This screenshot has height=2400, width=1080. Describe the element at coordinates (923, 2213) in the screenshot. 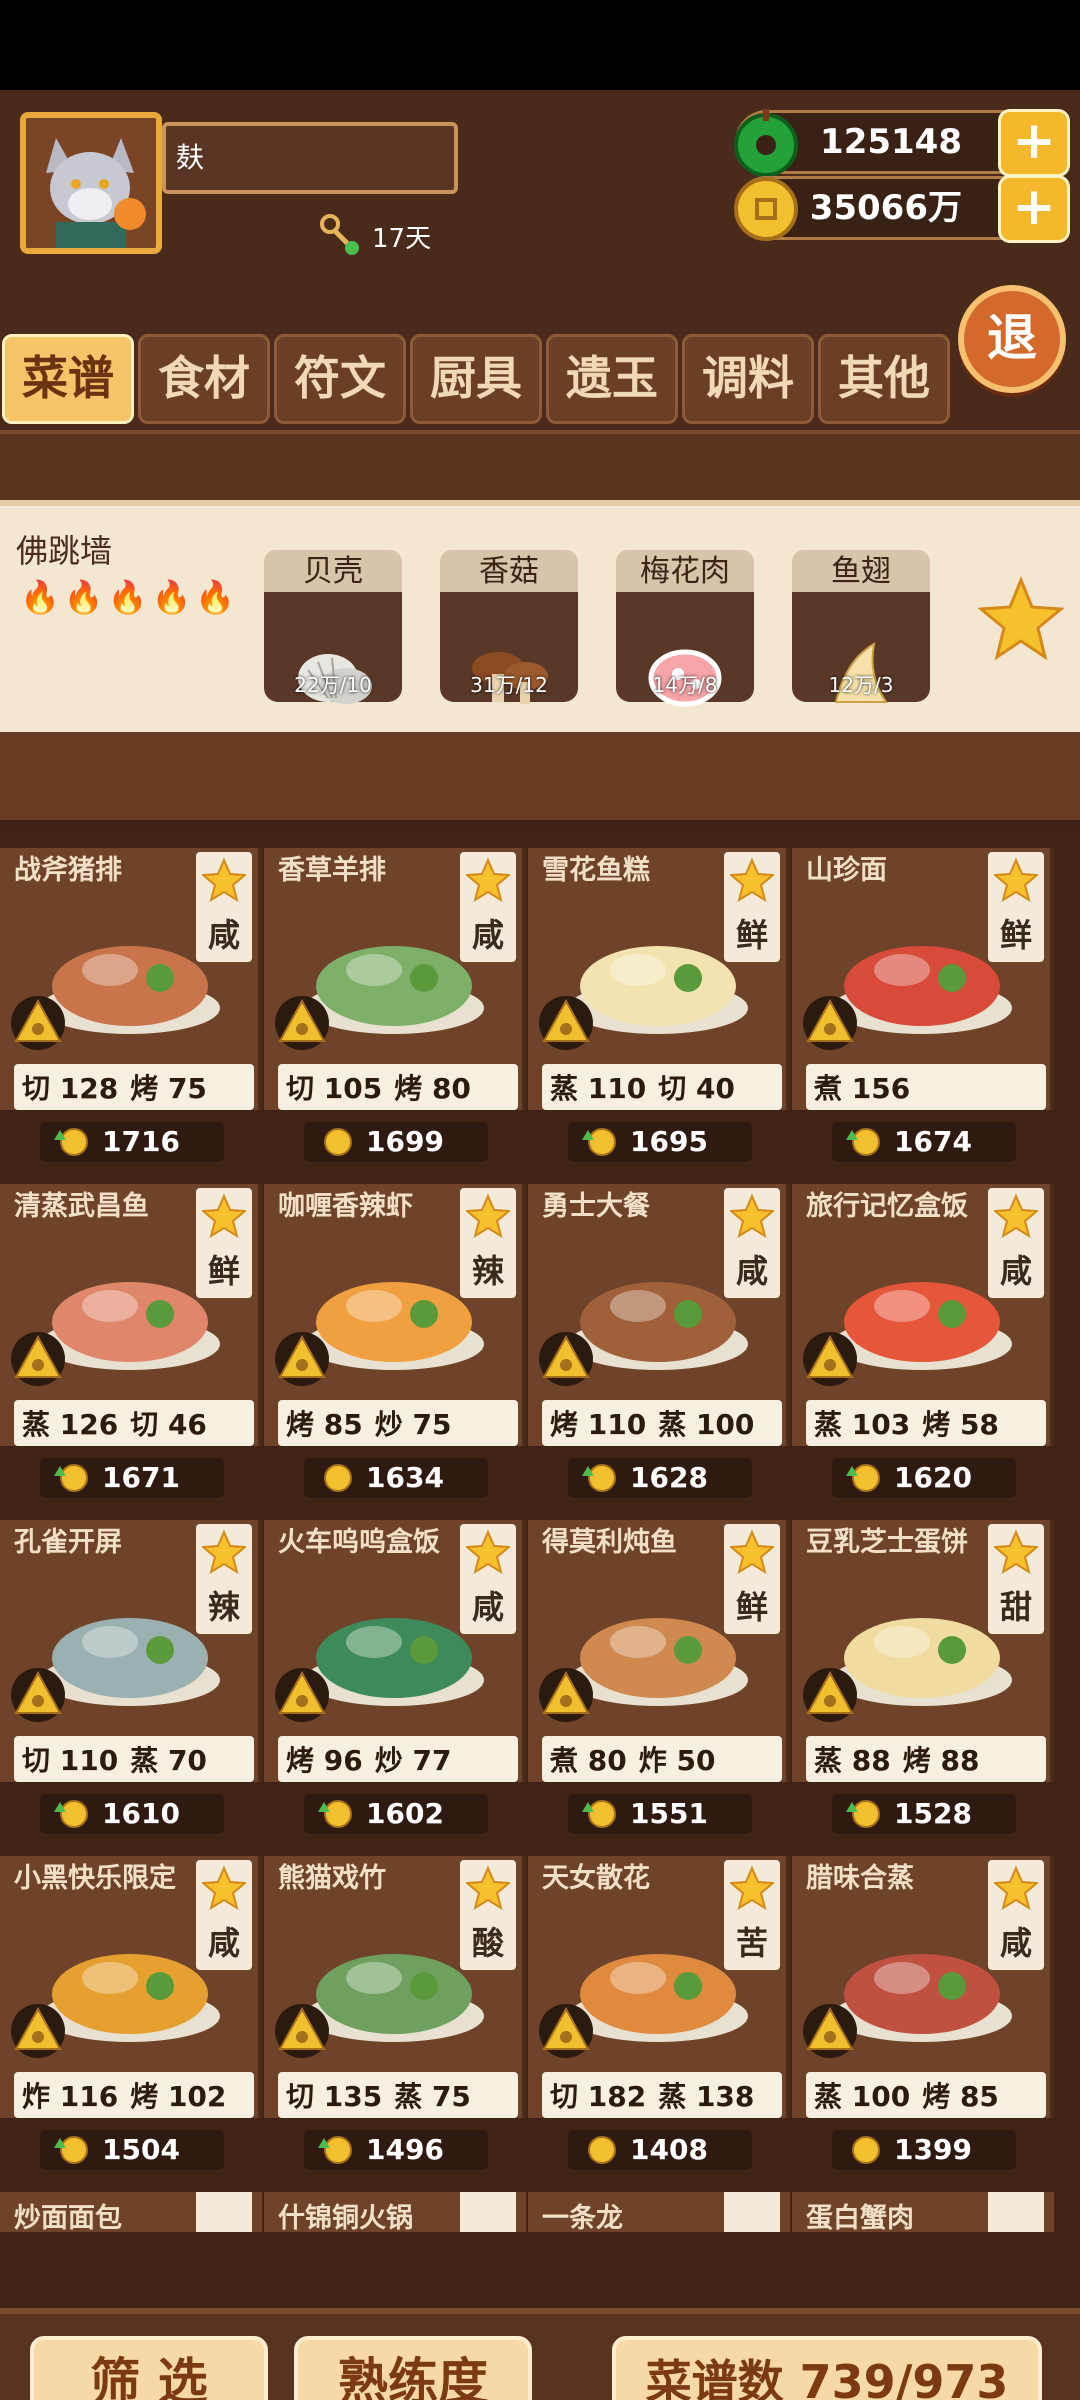

I see `recipe-card: 蛋白蟹肉` at that location.